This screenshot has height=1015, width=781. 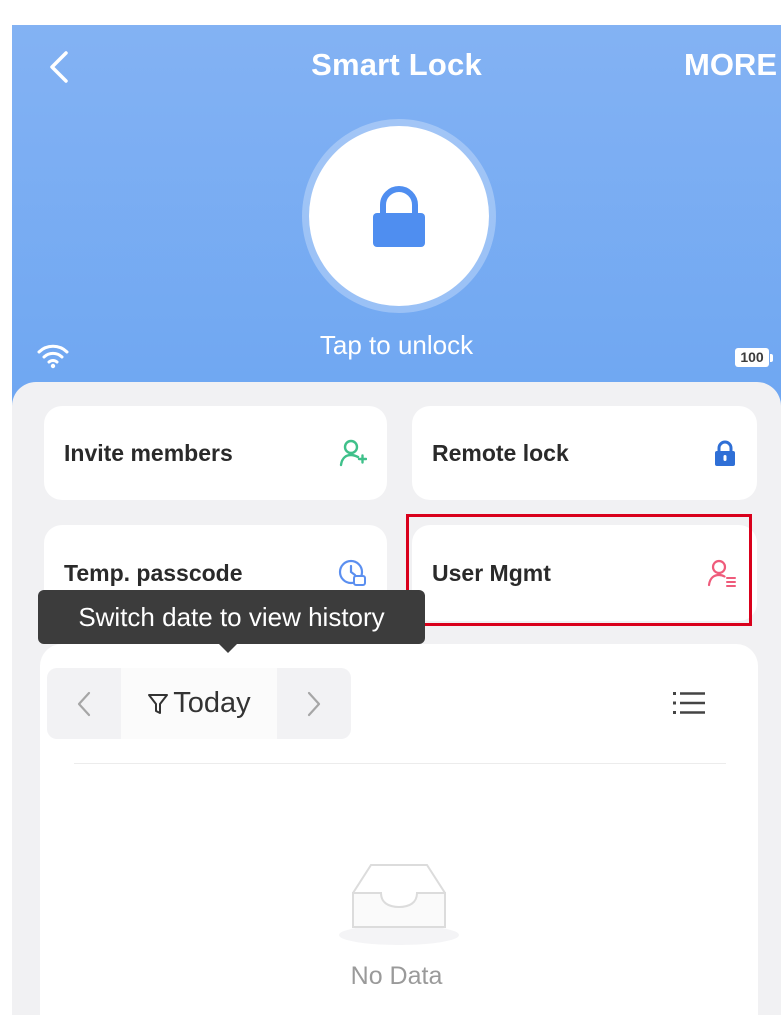 I want to click on chevron-left-icon, so click(x=84, y=703).